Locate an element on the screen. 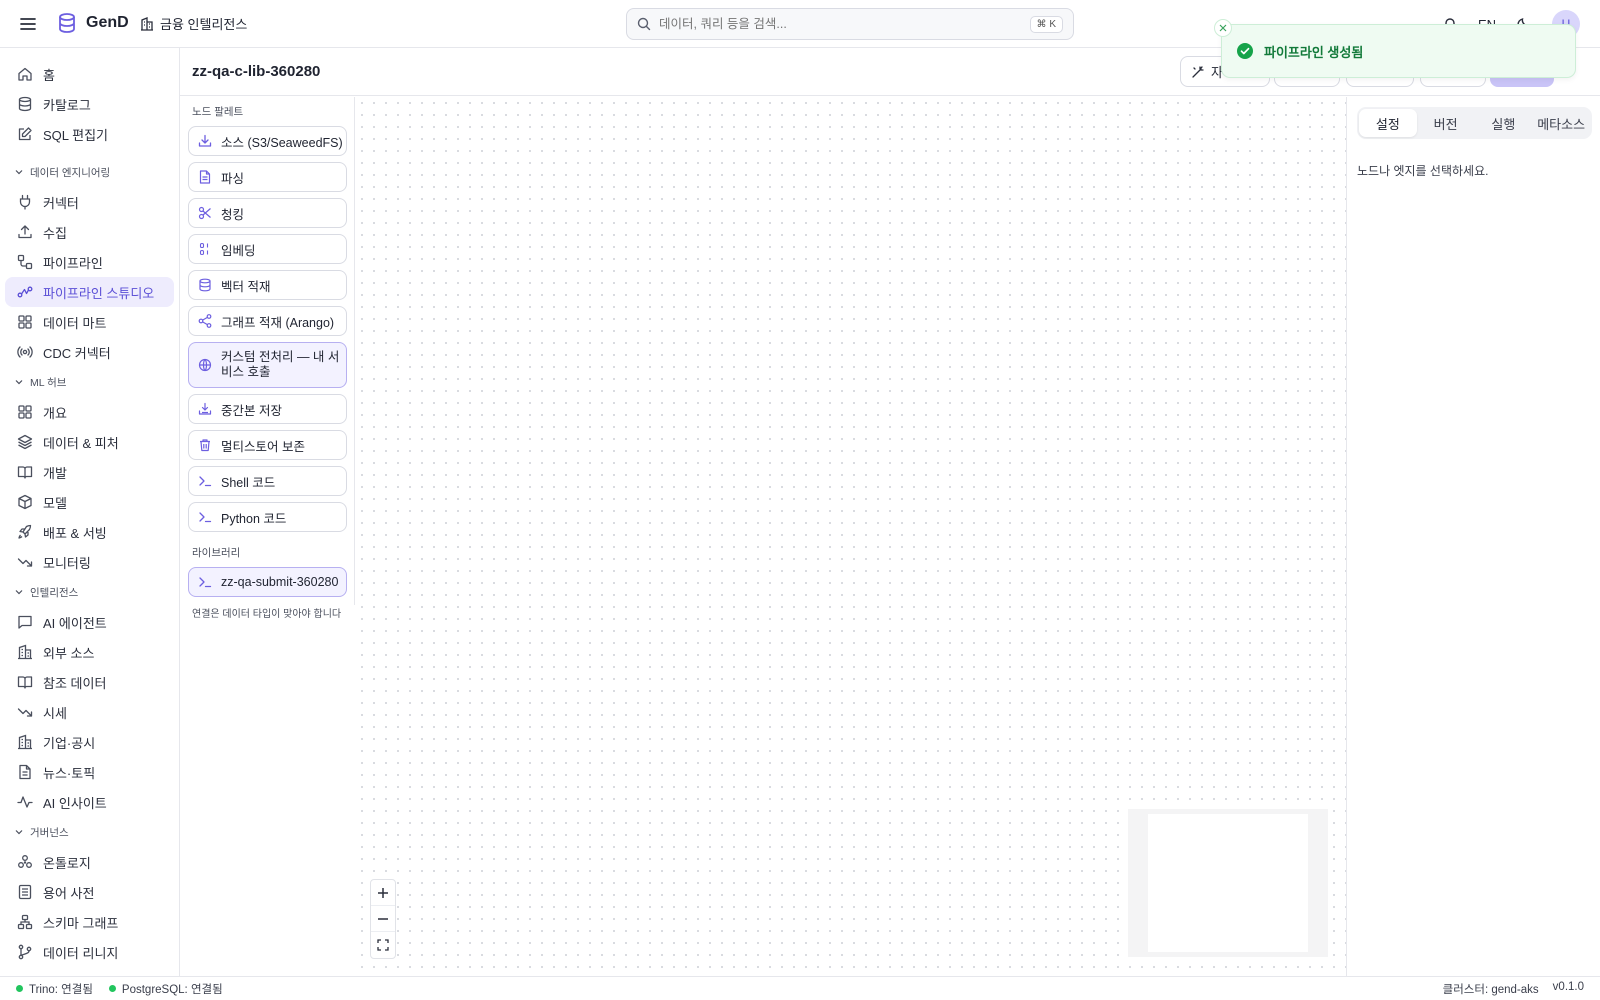  palette-item-label: 임베딩 is located at coordinates (238, 250).